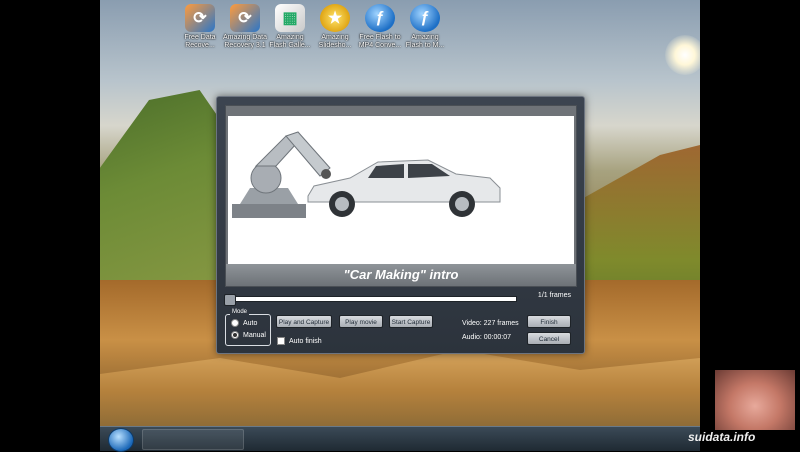  What do you see at coordinates (250, 323) in the screenshot?
I see `mode-auto-label: Auto` at bounding box center [250, 323].